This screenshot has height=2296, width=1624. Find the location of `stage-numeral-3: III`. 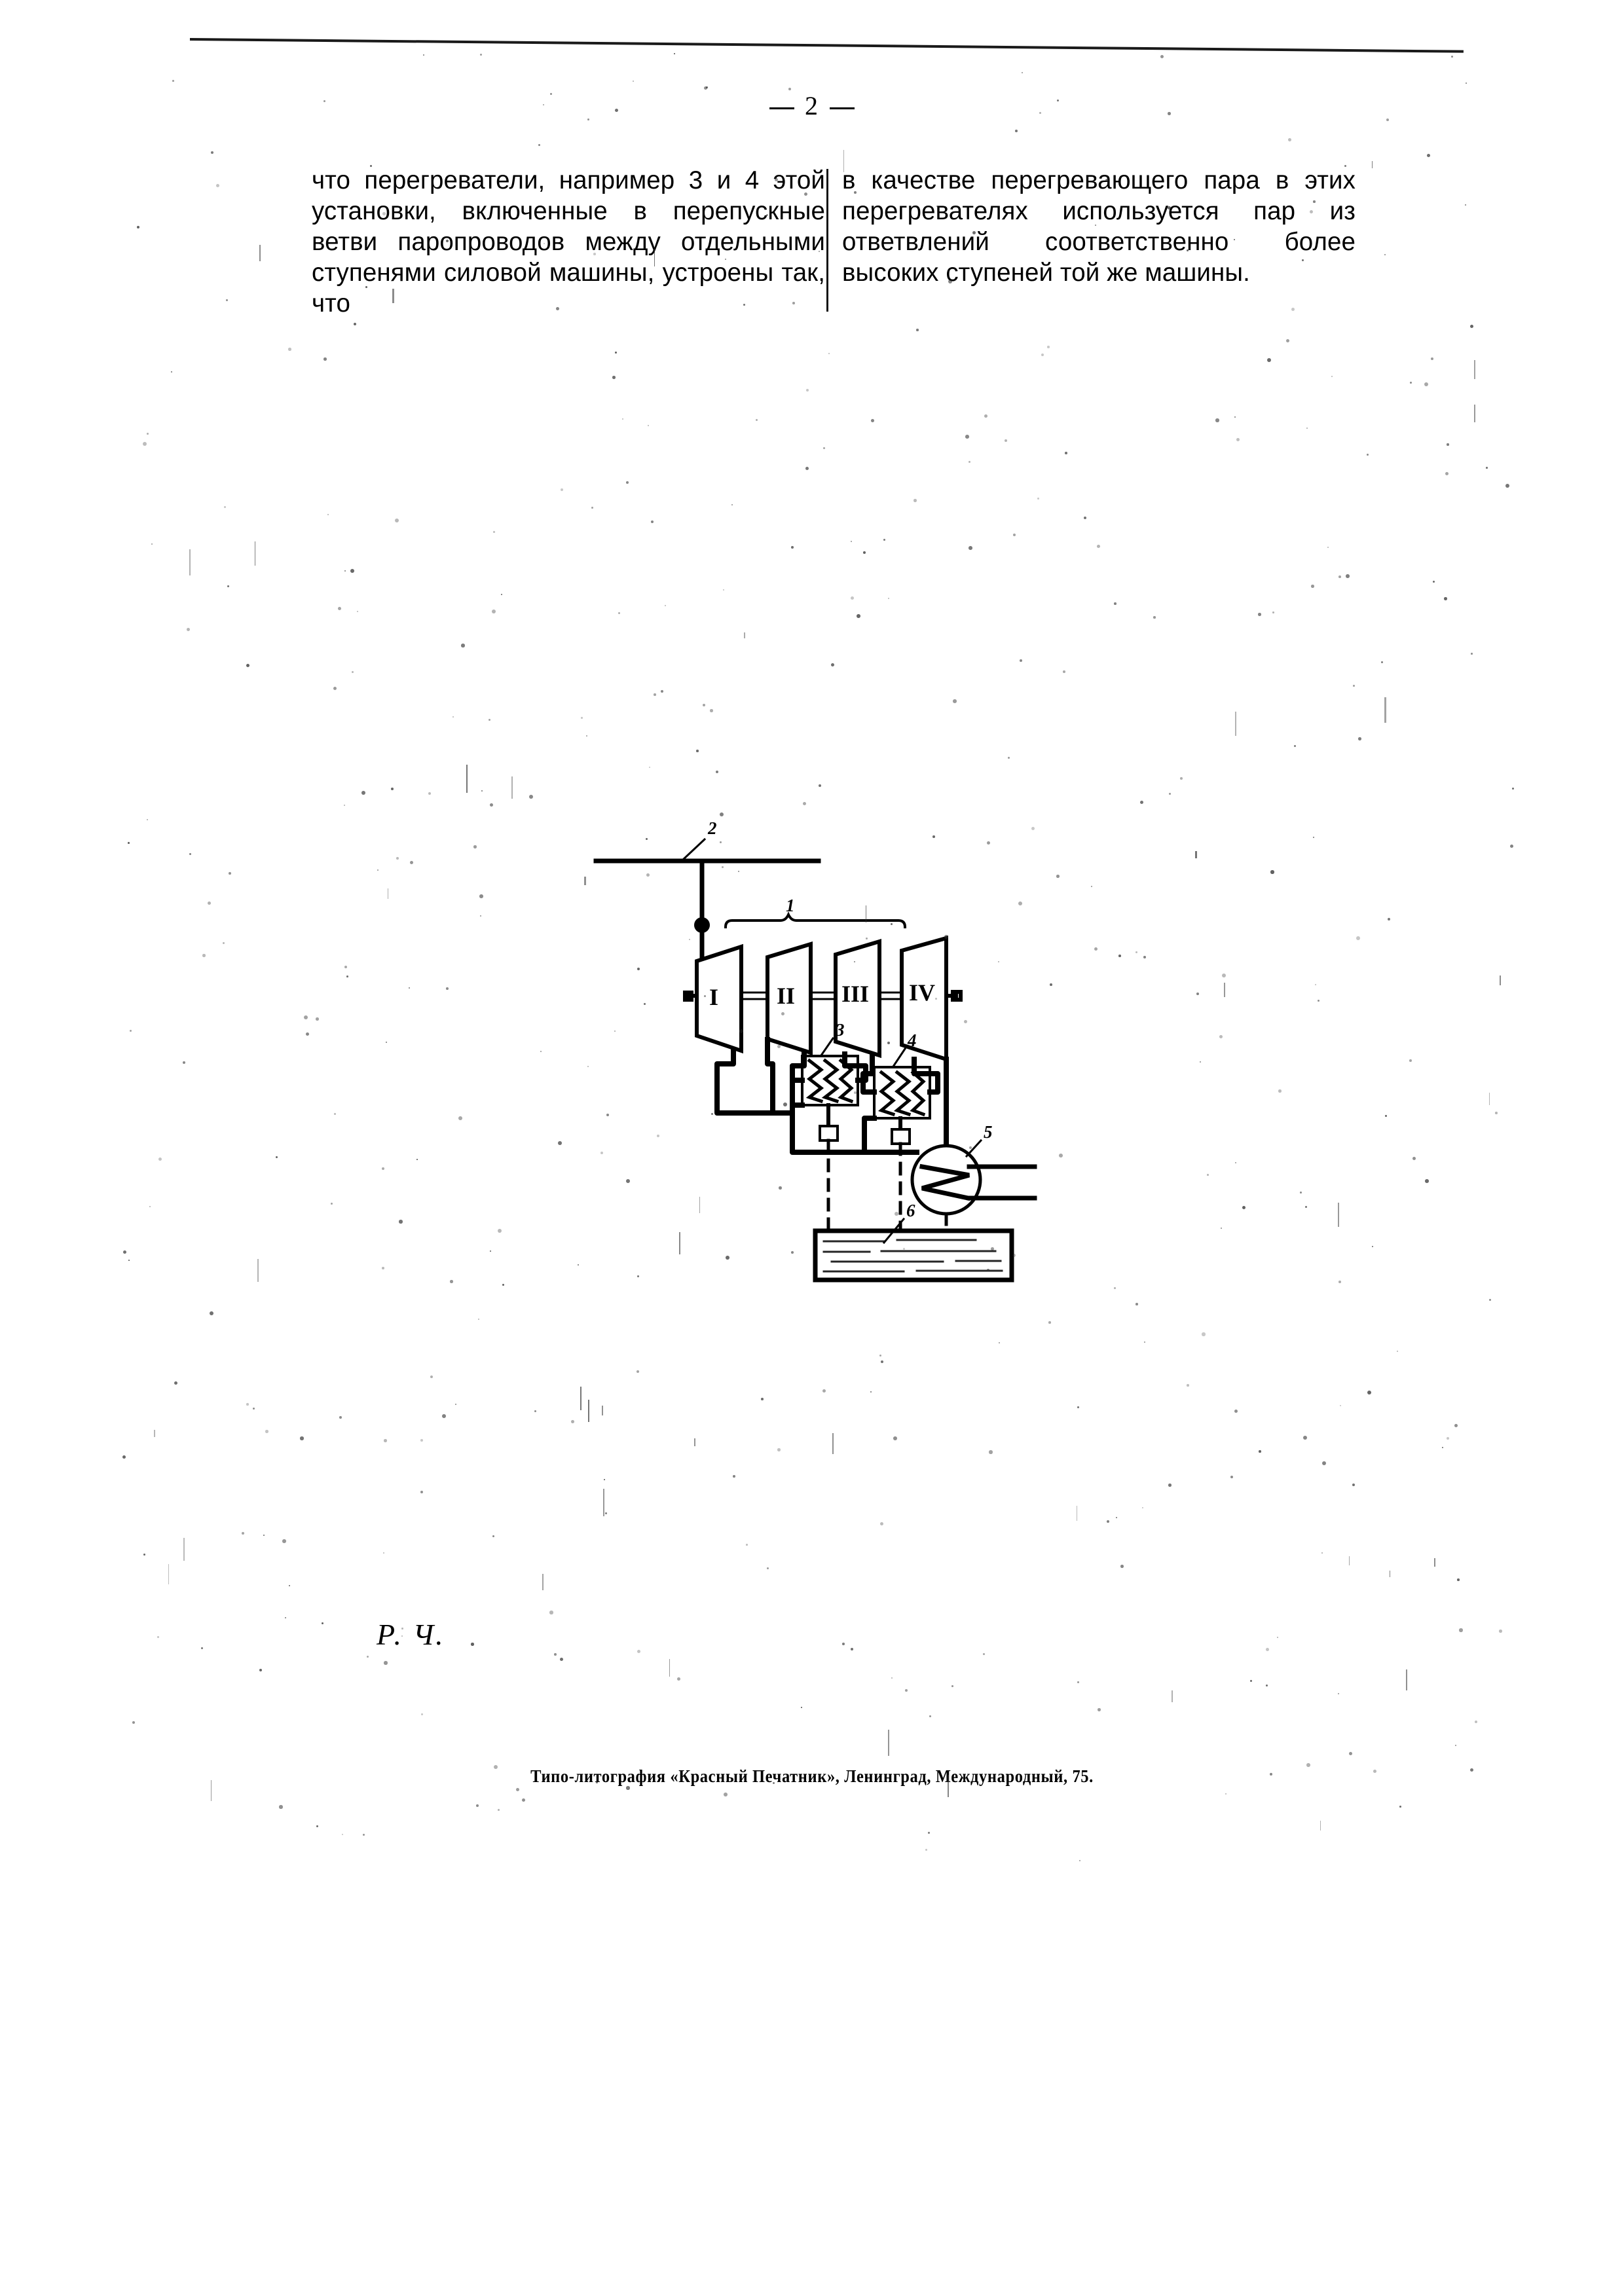

stage-numeral-3: III is located at coordinates (855, 994).